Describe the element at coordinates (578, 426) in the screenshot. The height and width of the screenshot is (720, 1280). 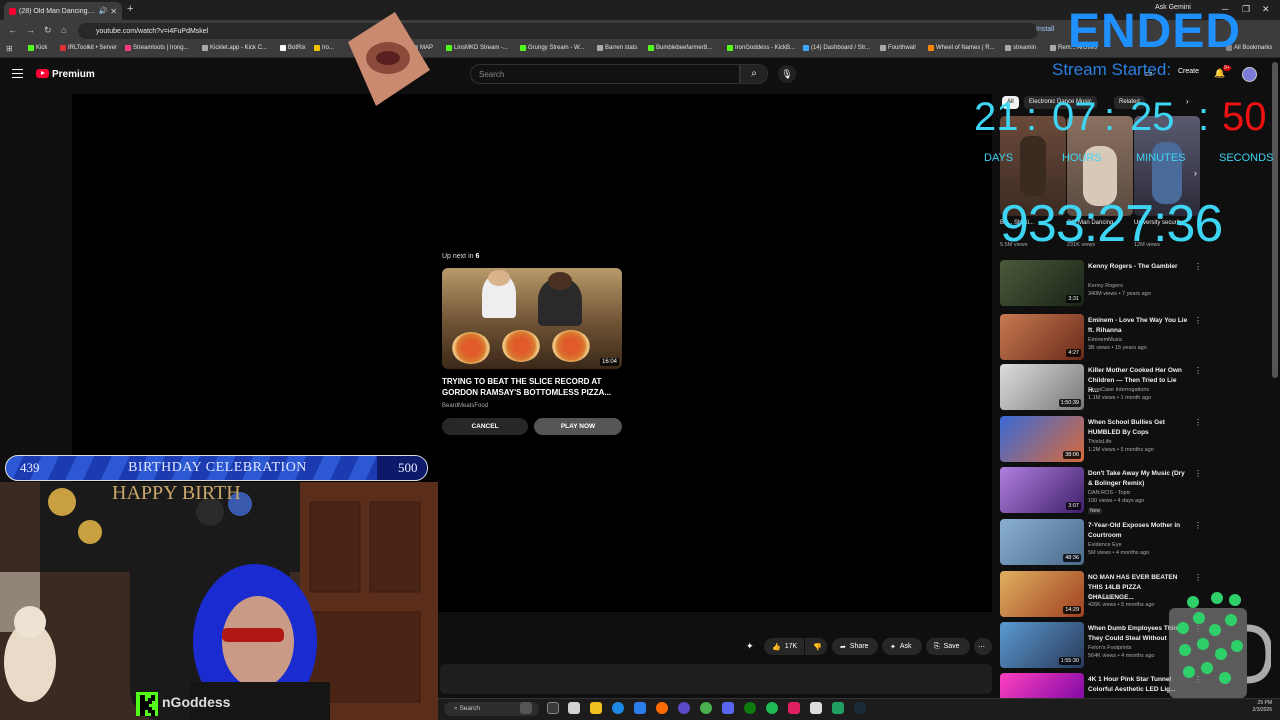
I see `play-now-button: PLAY NOW` at that location.